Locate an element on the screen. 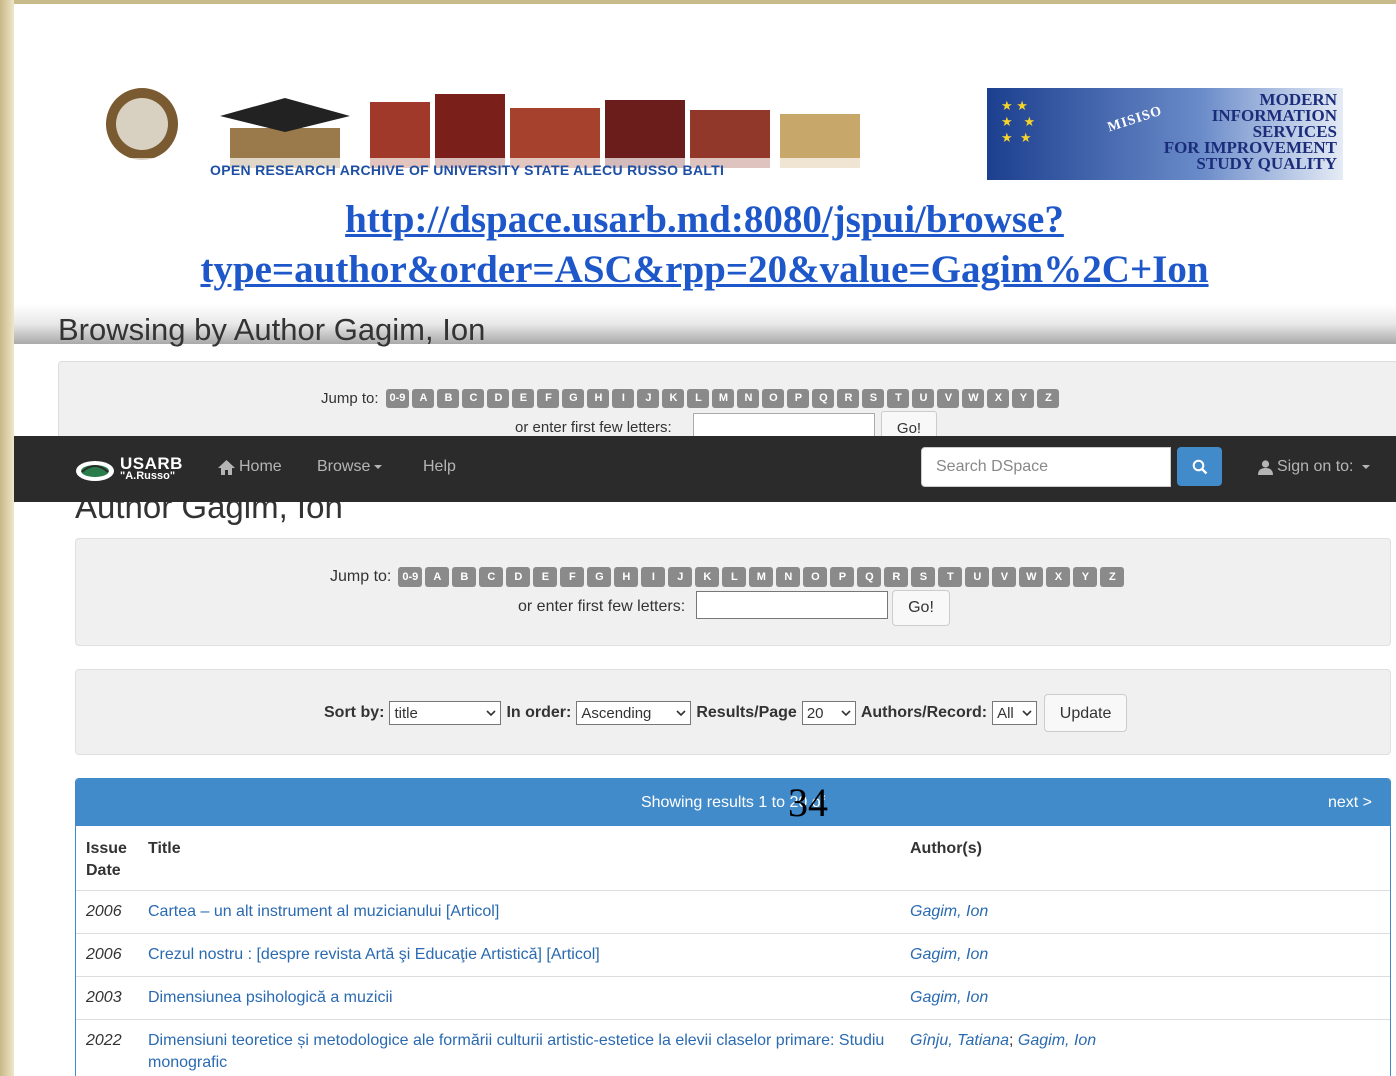  item-title-link: Dimensiunea psihologică a muzicii is located at coordinates (270, 997).